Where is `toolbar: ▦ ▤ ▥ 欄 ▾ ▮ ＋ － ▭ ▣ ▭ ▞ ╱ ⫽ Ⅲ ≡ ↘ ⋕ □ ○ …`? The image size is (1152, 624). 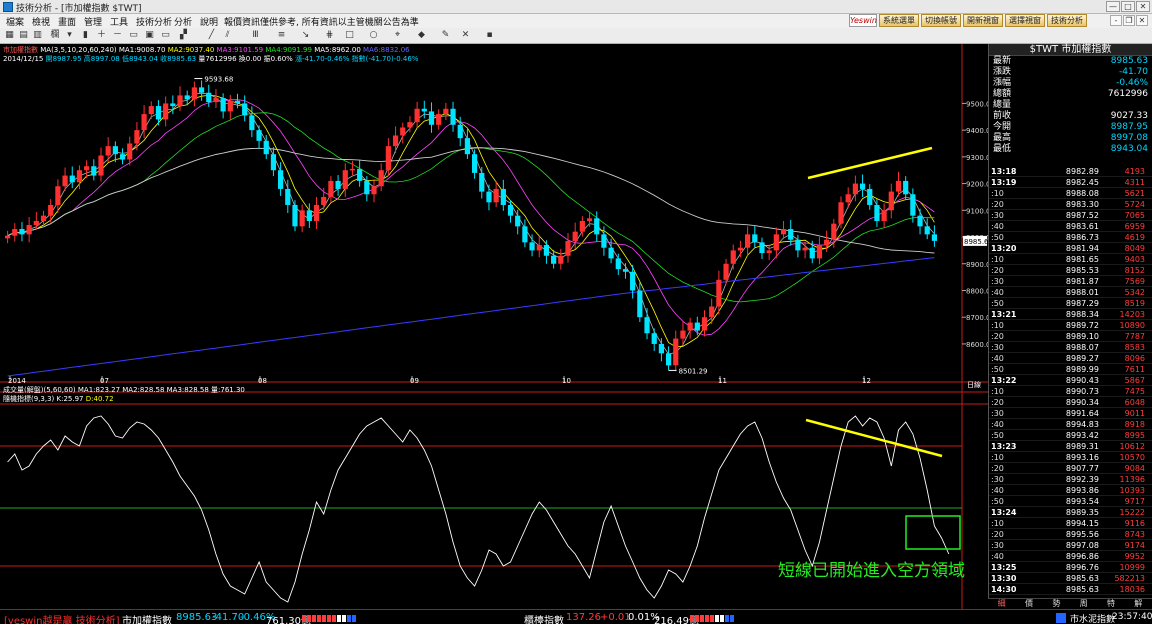
toolbar: ▦ ▤ ▥ 欄 ▾ ▮ ＋ － ▭ ▣ ▭ ▞ ╱ ⫽ Ⅲ ≡ ↘ ⋕ □ ○ … is located at coordinates (576, 36).